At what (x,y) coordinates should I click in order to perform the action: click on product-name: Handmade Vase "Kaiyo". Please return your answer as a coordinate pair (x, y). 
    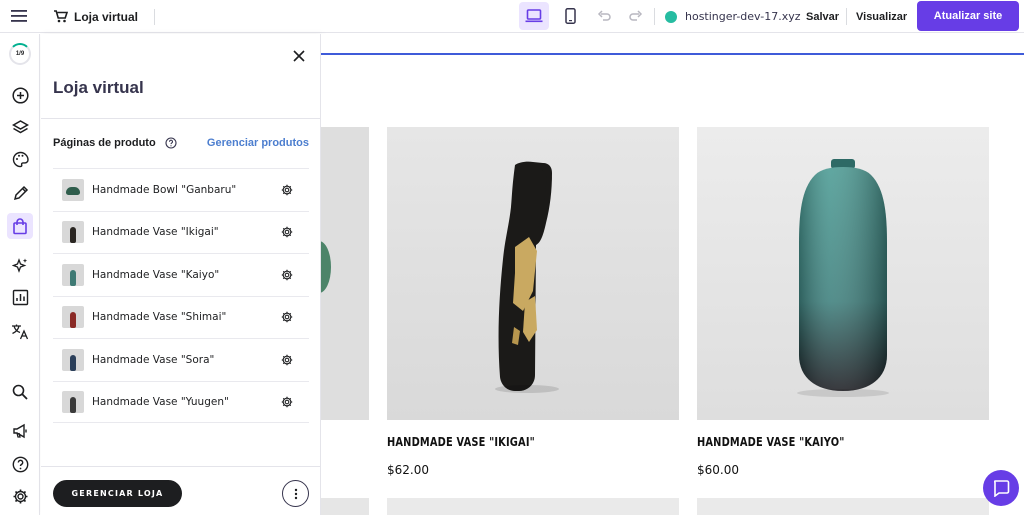
    Looking at the image, I should click on (156, 274).